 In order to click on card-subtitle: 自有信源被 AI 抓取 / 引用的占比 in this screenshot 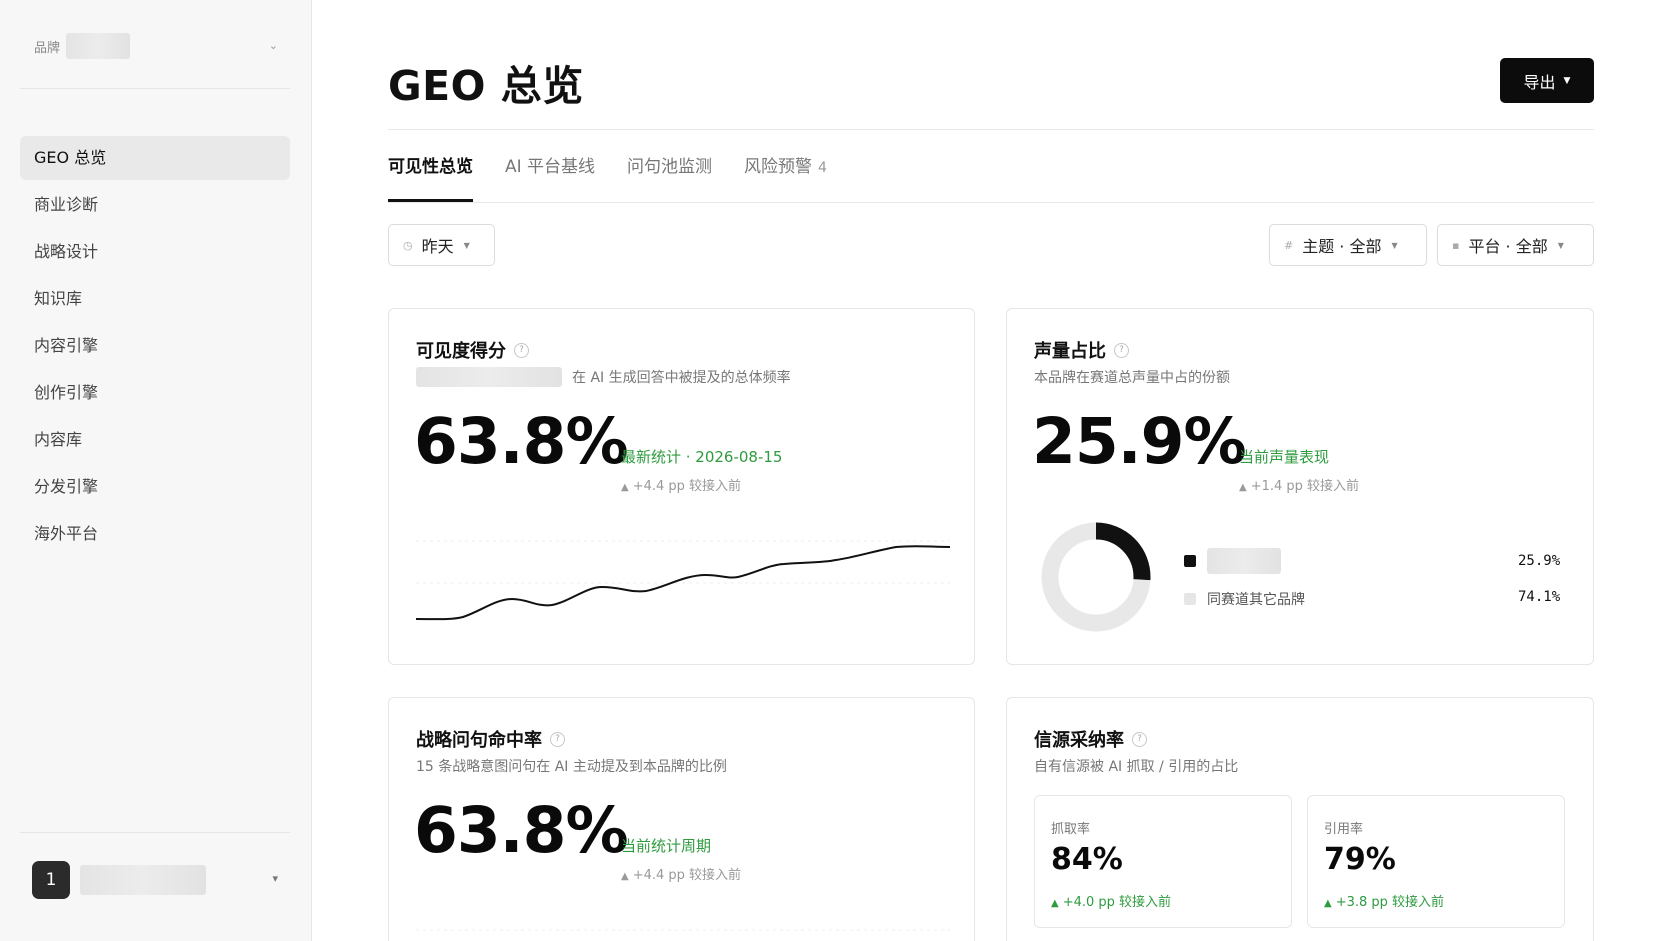, I will do `click(1136, 767)`.